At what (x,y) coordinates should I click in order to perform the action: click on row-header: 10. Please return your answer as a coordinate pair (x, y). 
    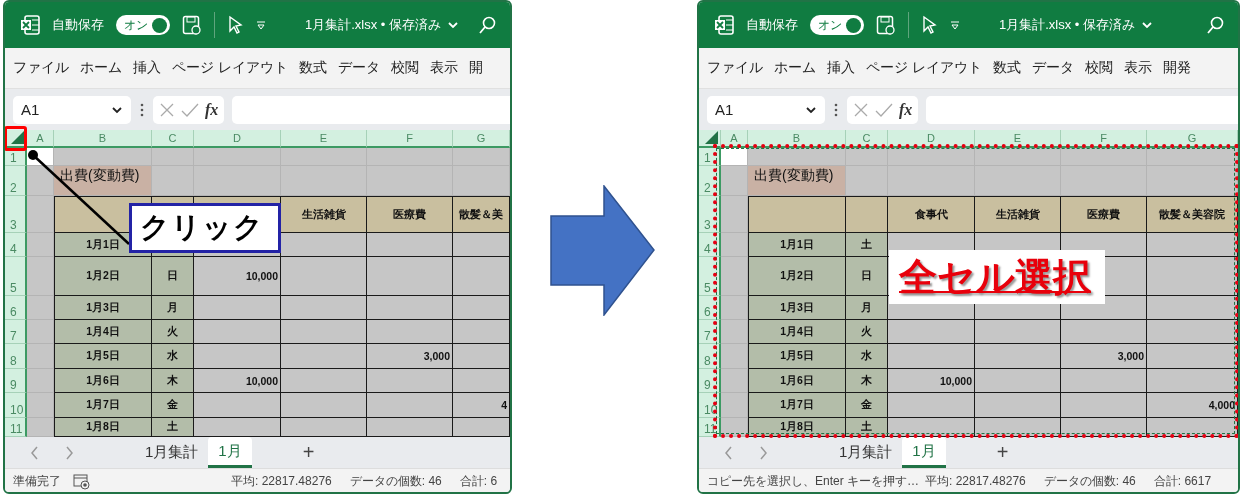
    Looking at the image, I should click on (16, 405).